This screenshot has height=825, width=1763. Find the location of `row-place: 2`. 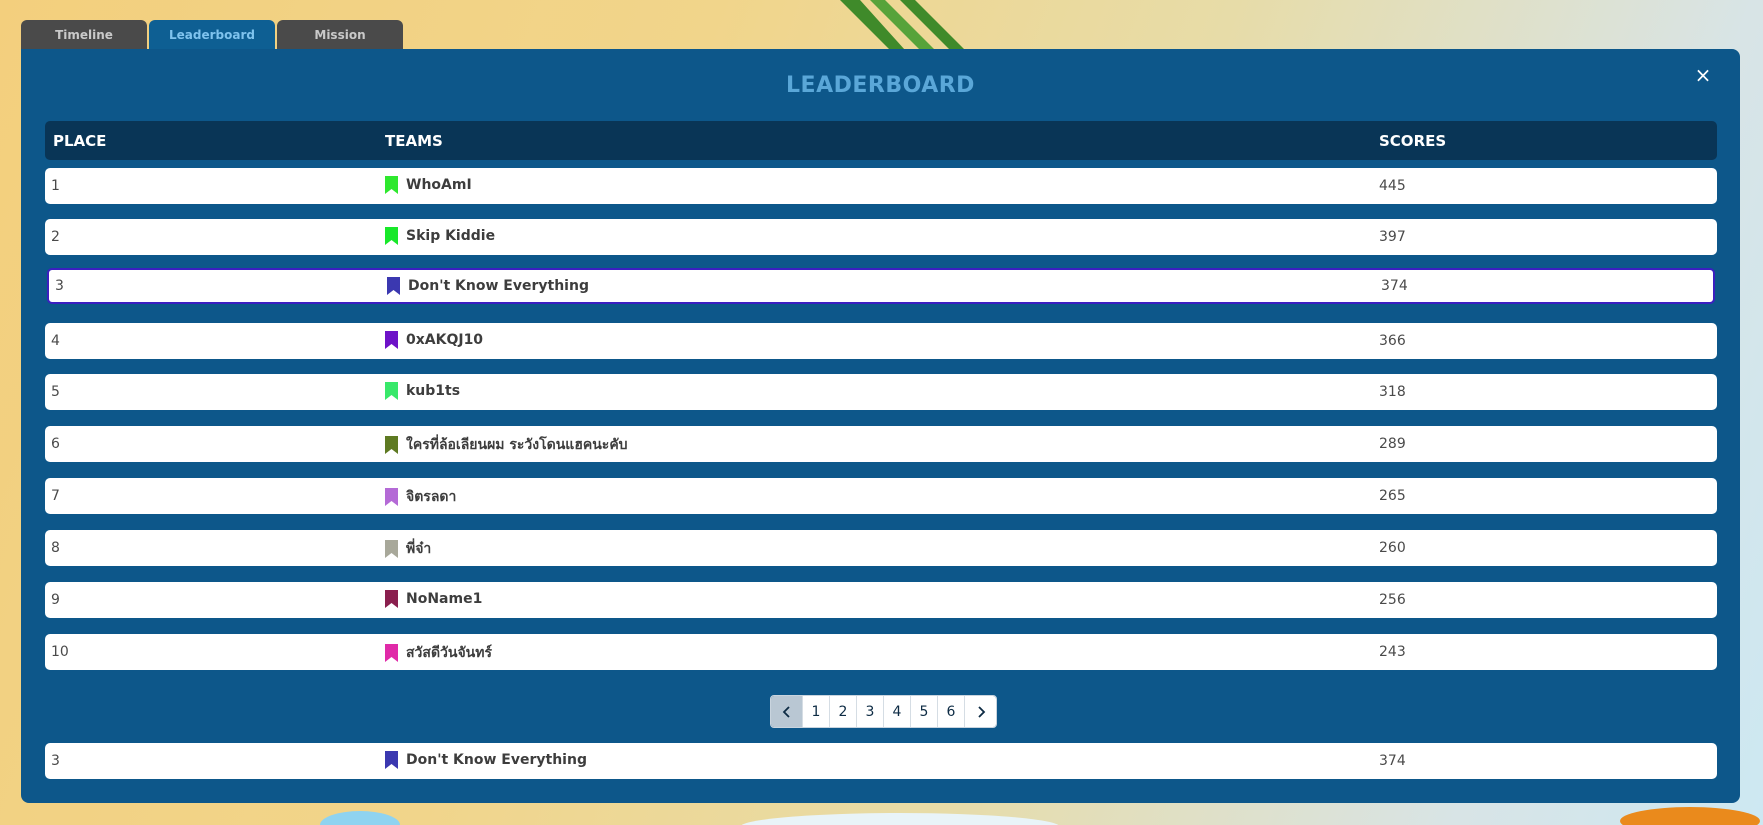

row-place: 2 is located at coordinates (55, 237).